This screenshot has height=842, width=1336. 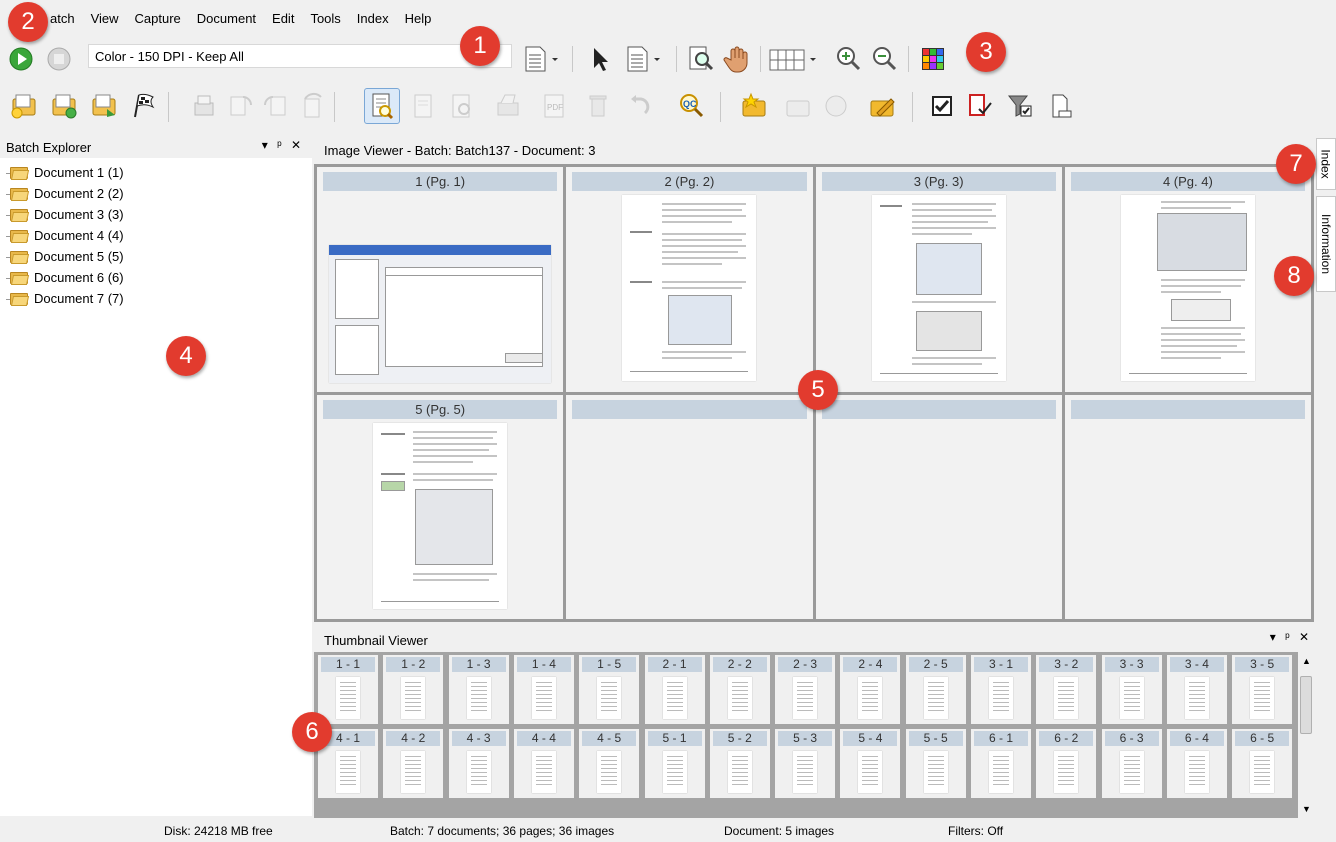 What do you see at coordinates (440, 506) in the screenshot?
I see `image-cell: 5 (Pg. 5)` at bounding box center [440, 506].